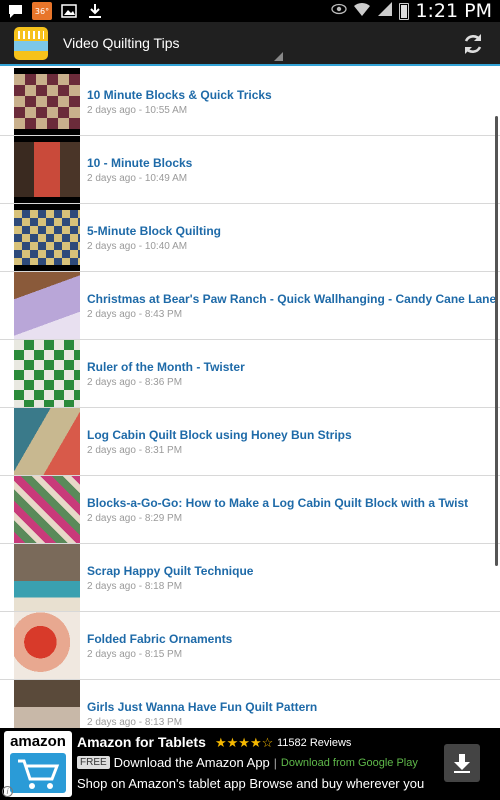  Describe the element at coordinates (135, 722) in the screenshot. I see `video-time: 2 days ago - 8:13 PM` at that location.